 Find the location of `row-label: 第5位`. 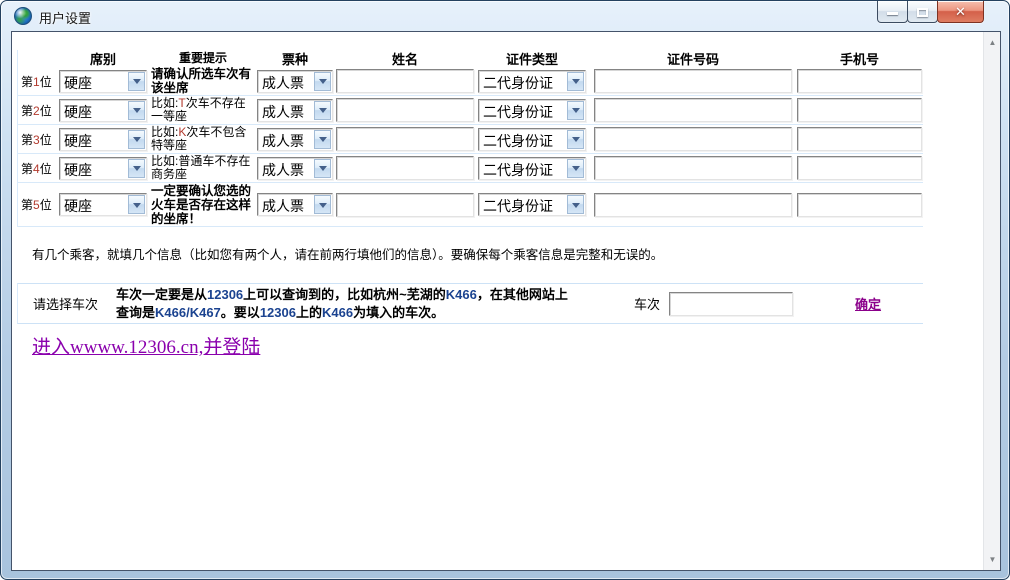

row-label: 第5位 is located at coordinates (40, 204).